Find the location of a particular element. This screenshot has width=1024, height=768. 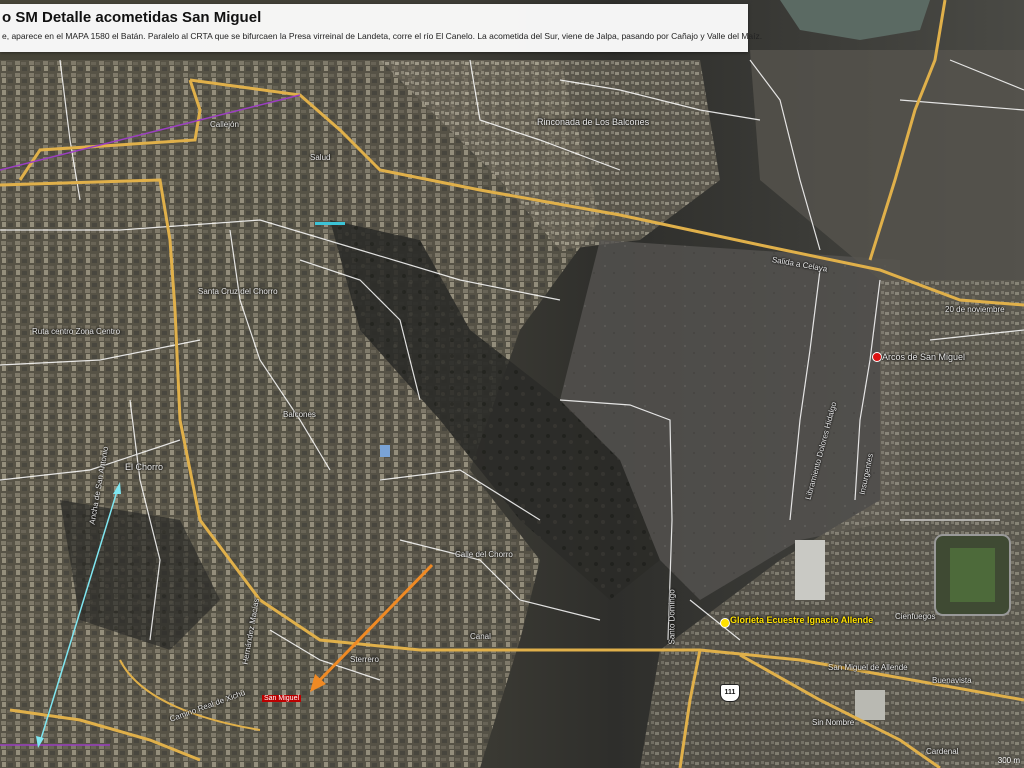

road-label-noviembre: 20 de noviembre is located at coordinates (975, 309).